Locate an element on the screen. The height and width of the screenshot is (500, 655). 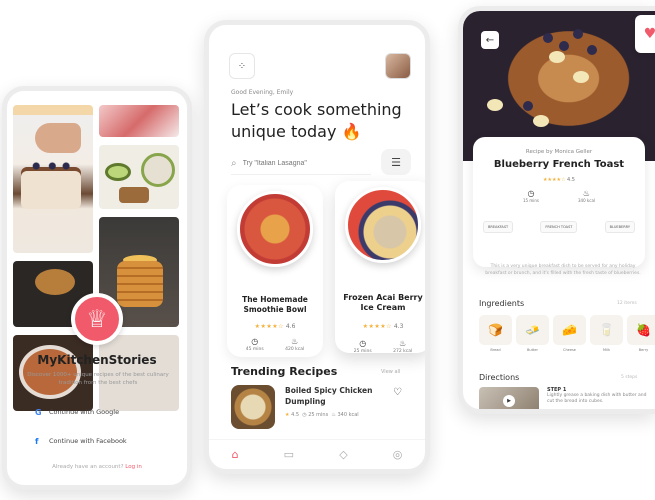
menu-grid-icon: ⁘ is located at coordinates (242, 66).